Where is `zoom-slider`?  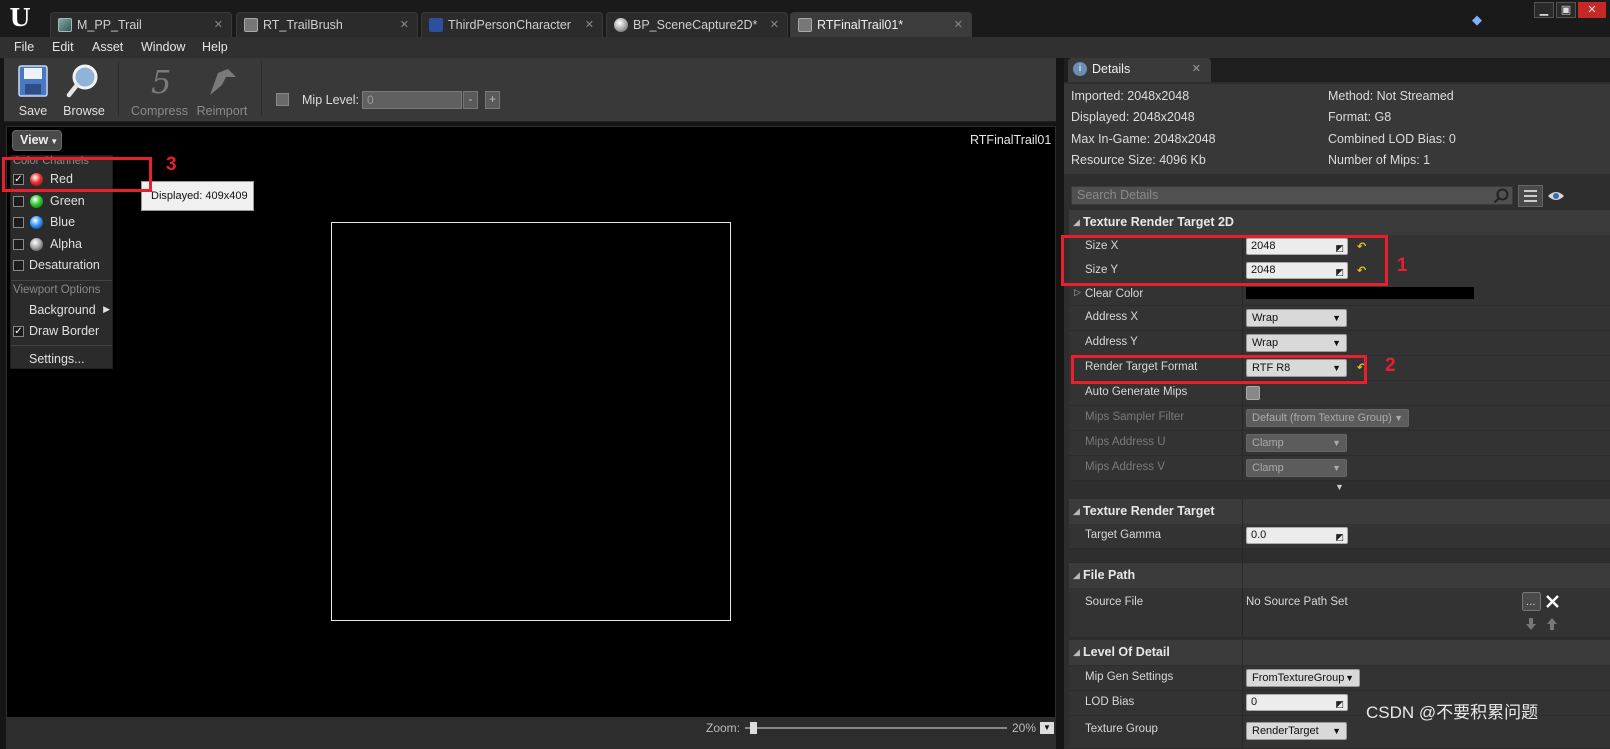
zoom-slider is located at coordinates (876, 728).